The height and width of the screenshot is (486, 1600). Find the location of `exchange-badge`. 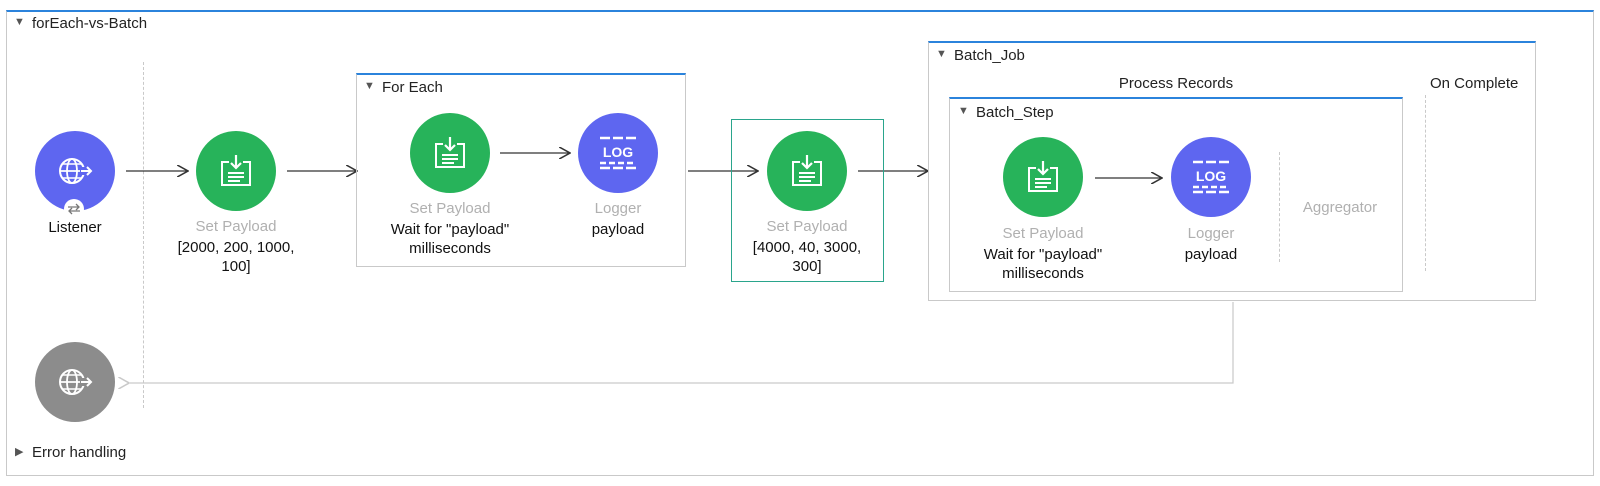

exchange-badge is located at coordinates (74, 209).